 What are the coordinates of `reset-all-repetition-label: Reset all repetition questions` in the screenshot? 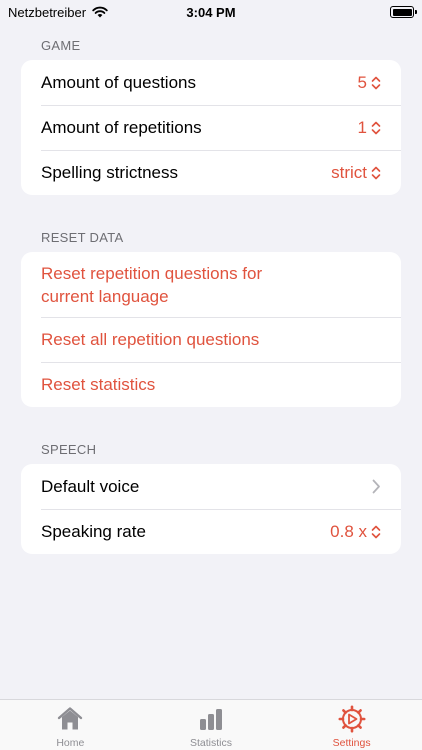 It's located at (150, 339).